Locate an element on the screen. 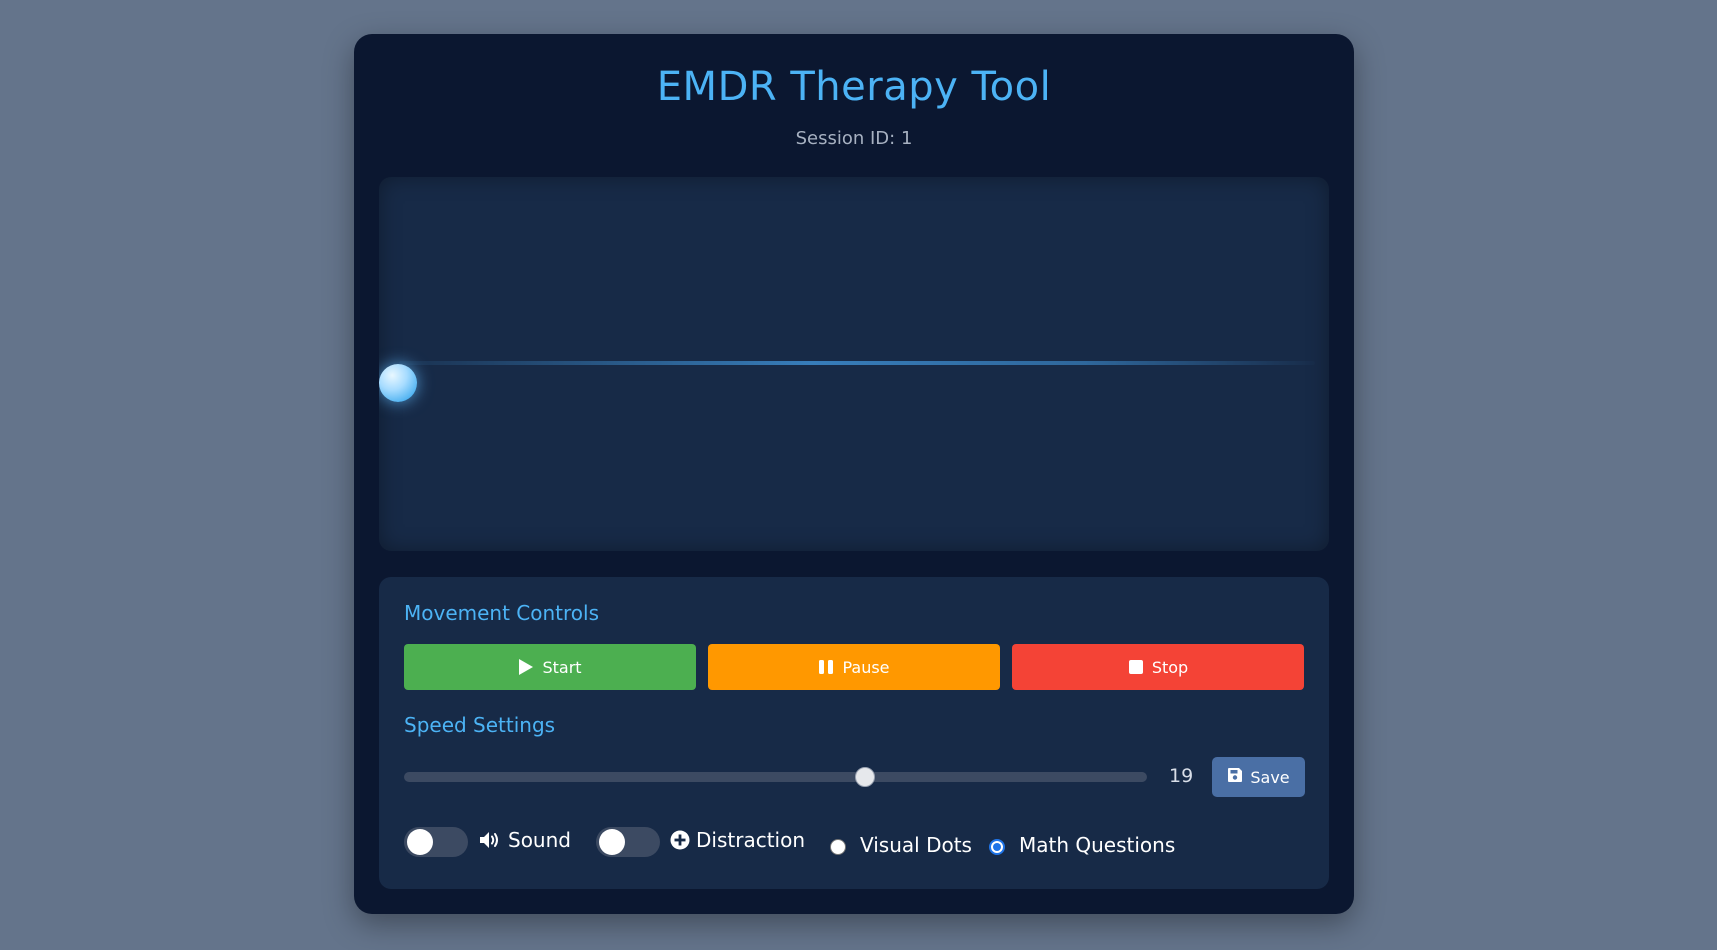 Image resolution: width=1717 pixels, height=950 pixels. session-id: Session ID: 1 is located at coordinates (854, 138).